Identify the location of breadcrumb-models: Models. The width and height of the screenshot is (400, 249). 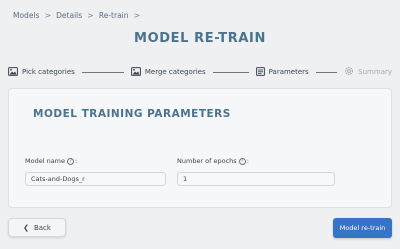
(26, 15).